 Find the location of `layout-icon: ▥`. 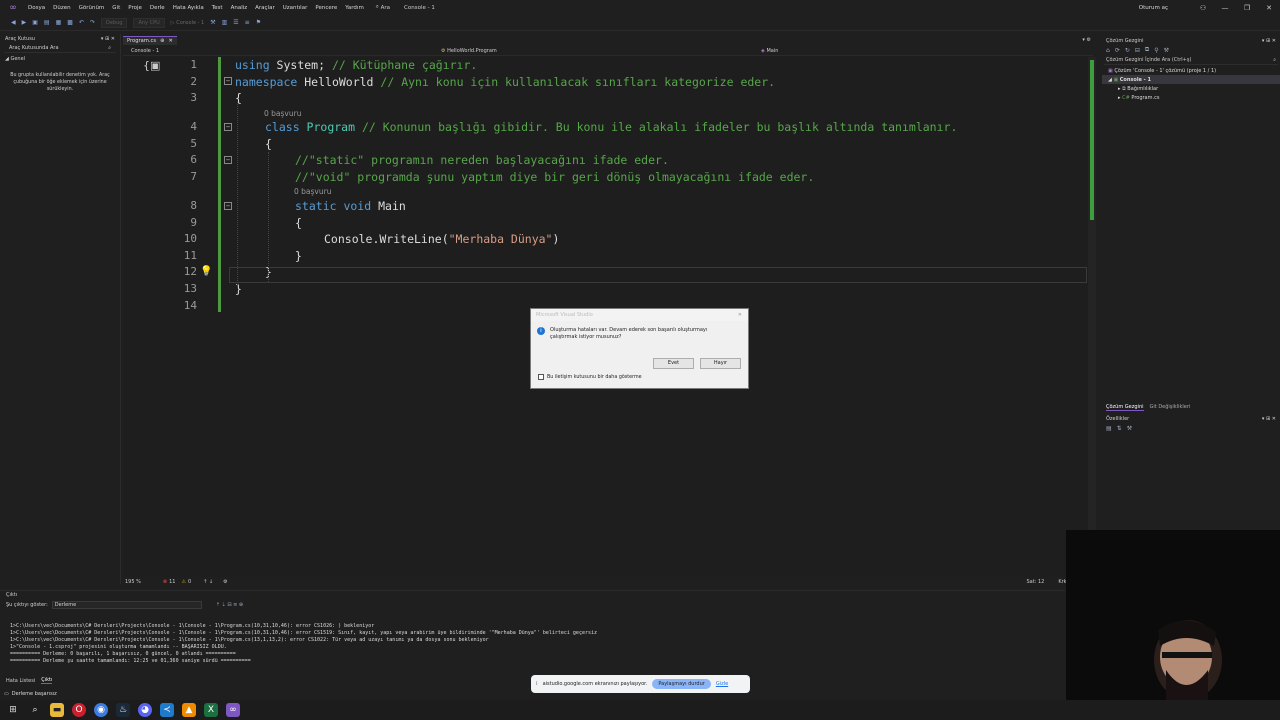

layout-icon: ▥ is located at coordinates (225, 22).